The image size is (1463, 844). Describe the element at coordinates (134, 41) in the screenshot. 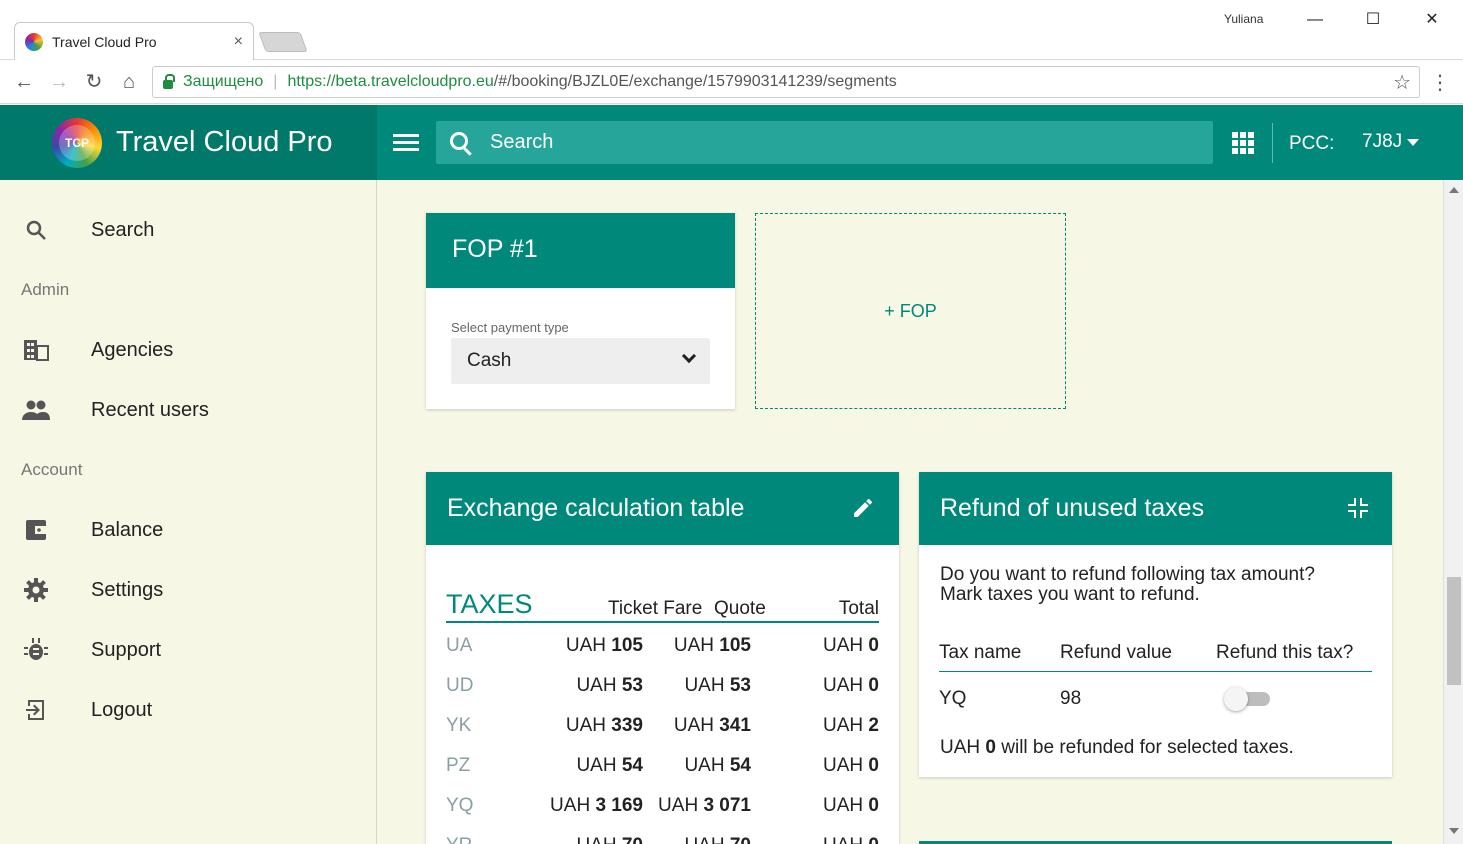

I see `browser-tab: Travel Cloud Pro ×` at that location.